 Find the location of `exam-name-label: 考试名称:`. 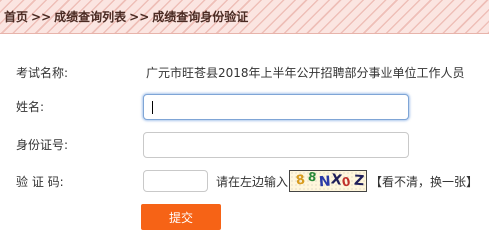

exam-name-label: 考试名称: is located at coordinates (42, 73).